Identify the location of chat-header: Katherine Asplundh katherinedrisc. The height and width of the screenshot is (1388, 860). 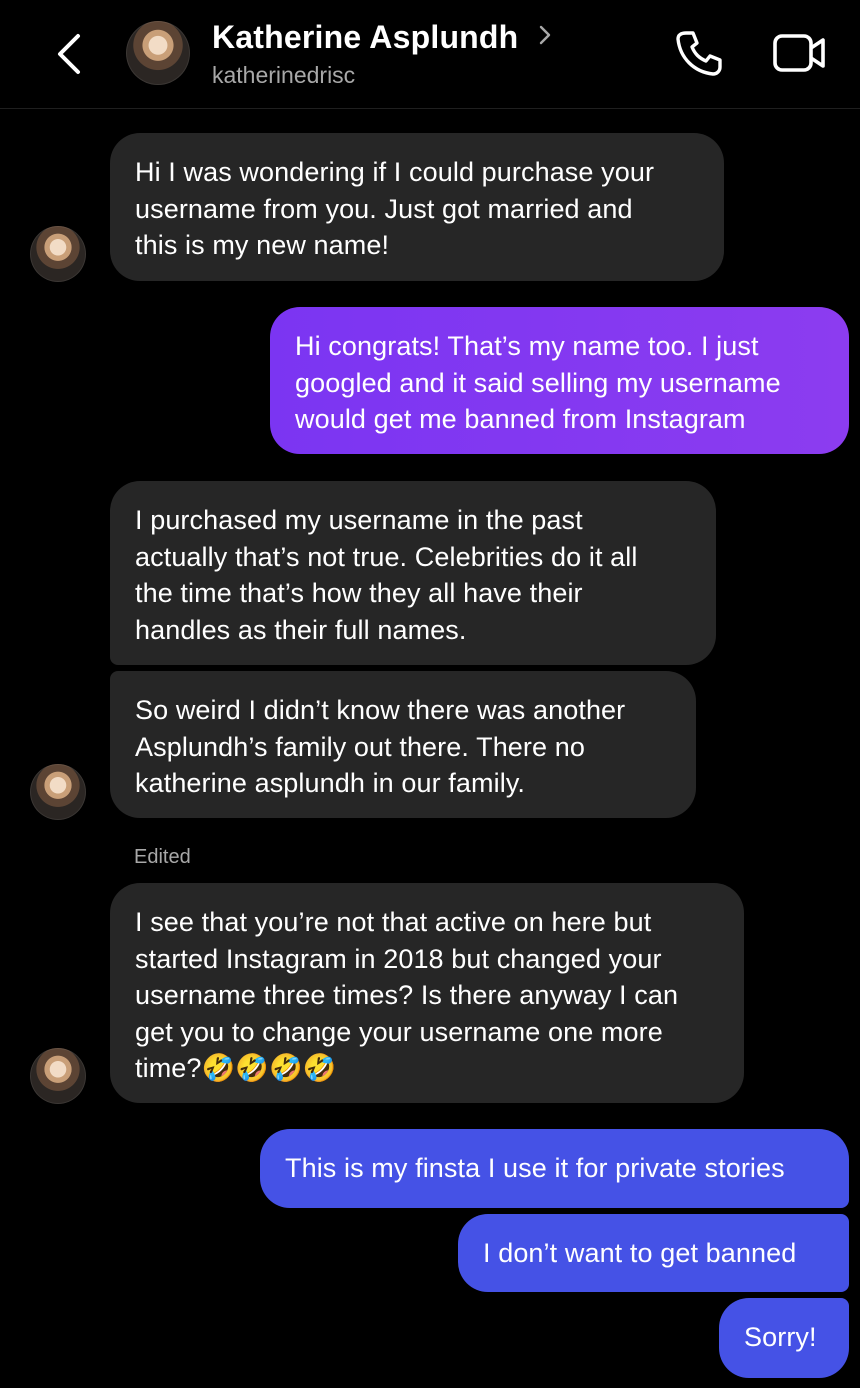
(430, 54).